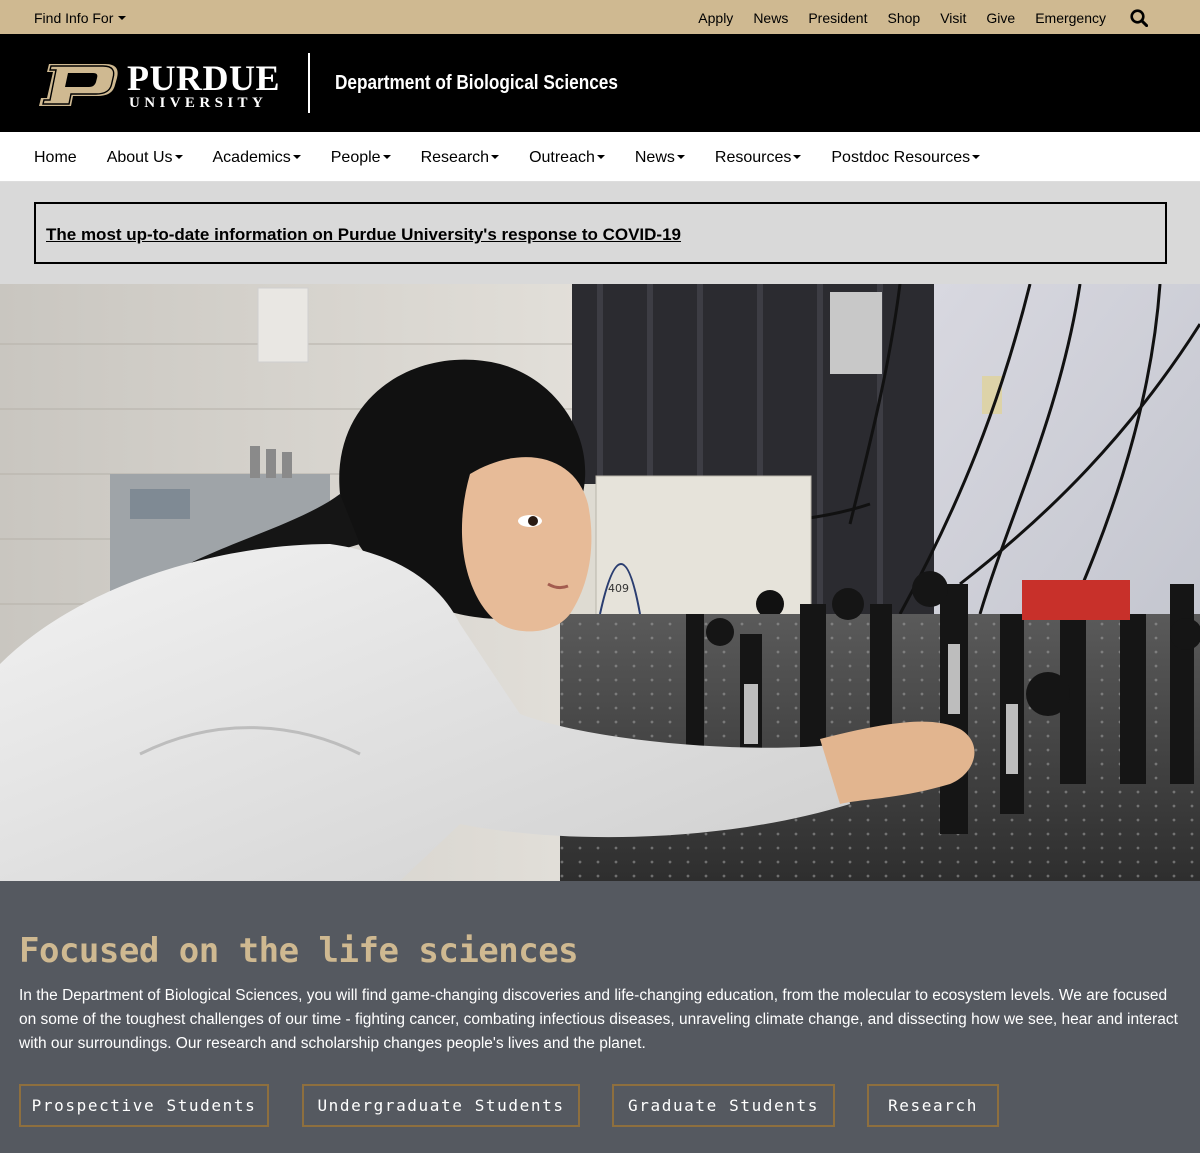  I want to click on department-title: Department of Biological Sciences, so click(476, 83).